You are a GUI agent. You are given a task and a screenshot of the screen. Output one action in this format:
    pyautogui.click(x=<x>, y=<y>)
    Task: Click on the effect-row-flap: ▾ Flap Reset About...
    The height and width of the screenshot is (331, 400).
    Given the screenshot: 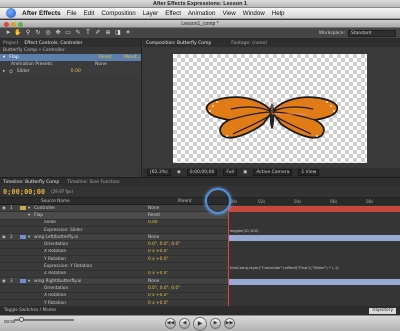 What is the action you would take?
    pyautogui.click(x=70, y=57)
    